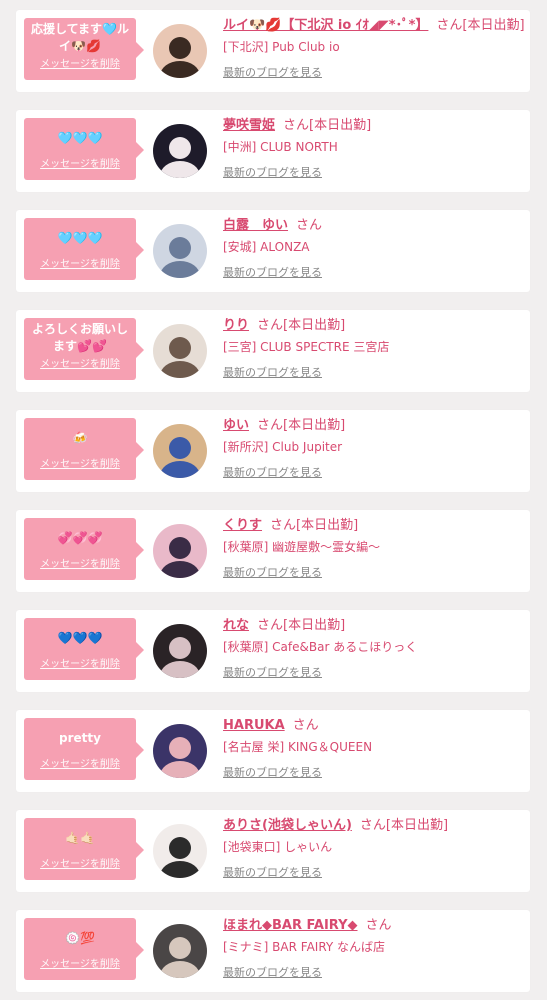 This screenshot has width=547, height=1000. I want to click on cast-name-link: ゆい, so click(236, 425).